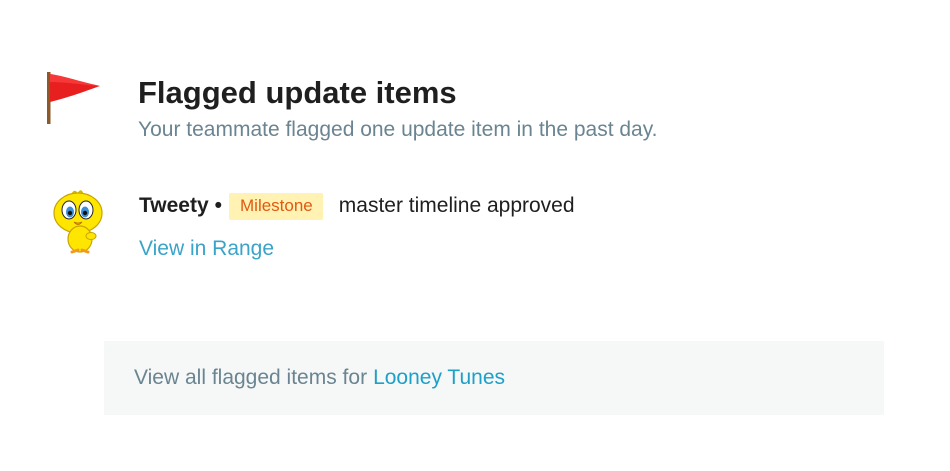 Image resolution: width=950 pixels, height=471 pixels. I want to click on footer-panel: View all flagged items for Looney Tunes, so click(494, 378).